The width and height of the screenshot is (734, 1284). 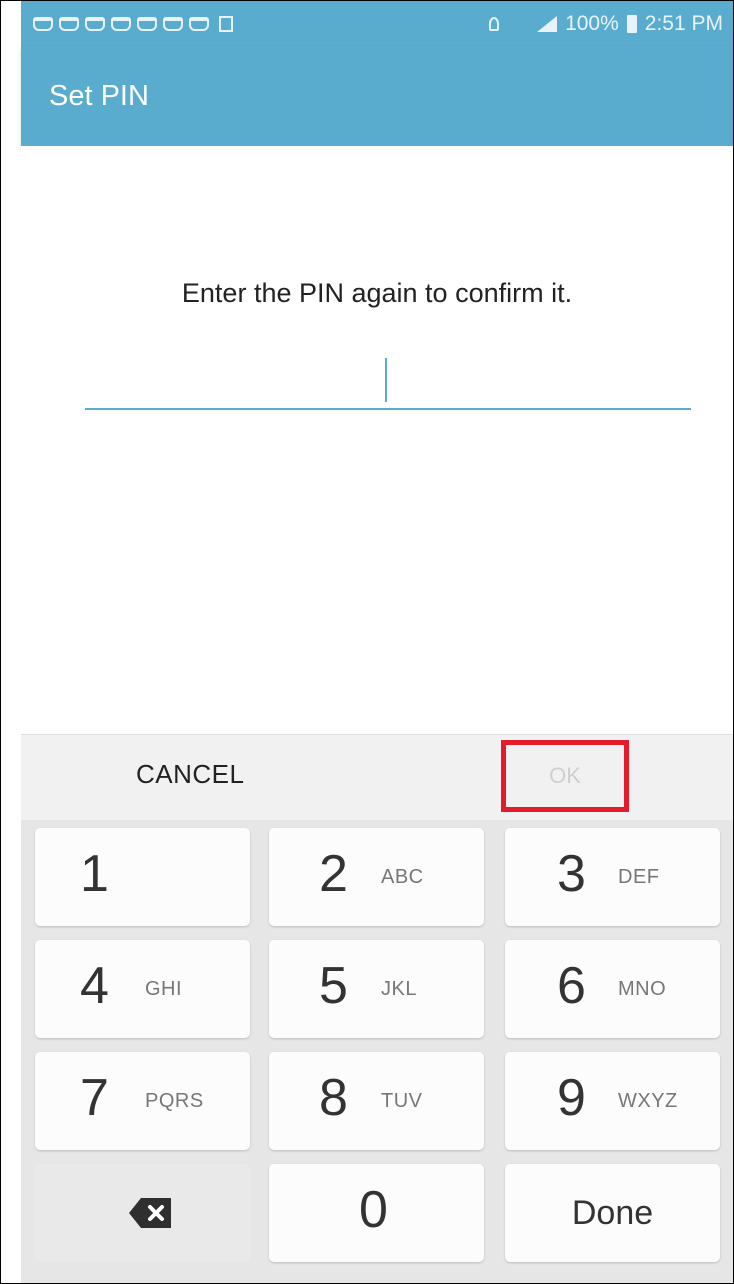 What do you see at coordinates (164, 989) in the screenshot?
I see `key-letters: GHI` at bounding box center [164, 989].